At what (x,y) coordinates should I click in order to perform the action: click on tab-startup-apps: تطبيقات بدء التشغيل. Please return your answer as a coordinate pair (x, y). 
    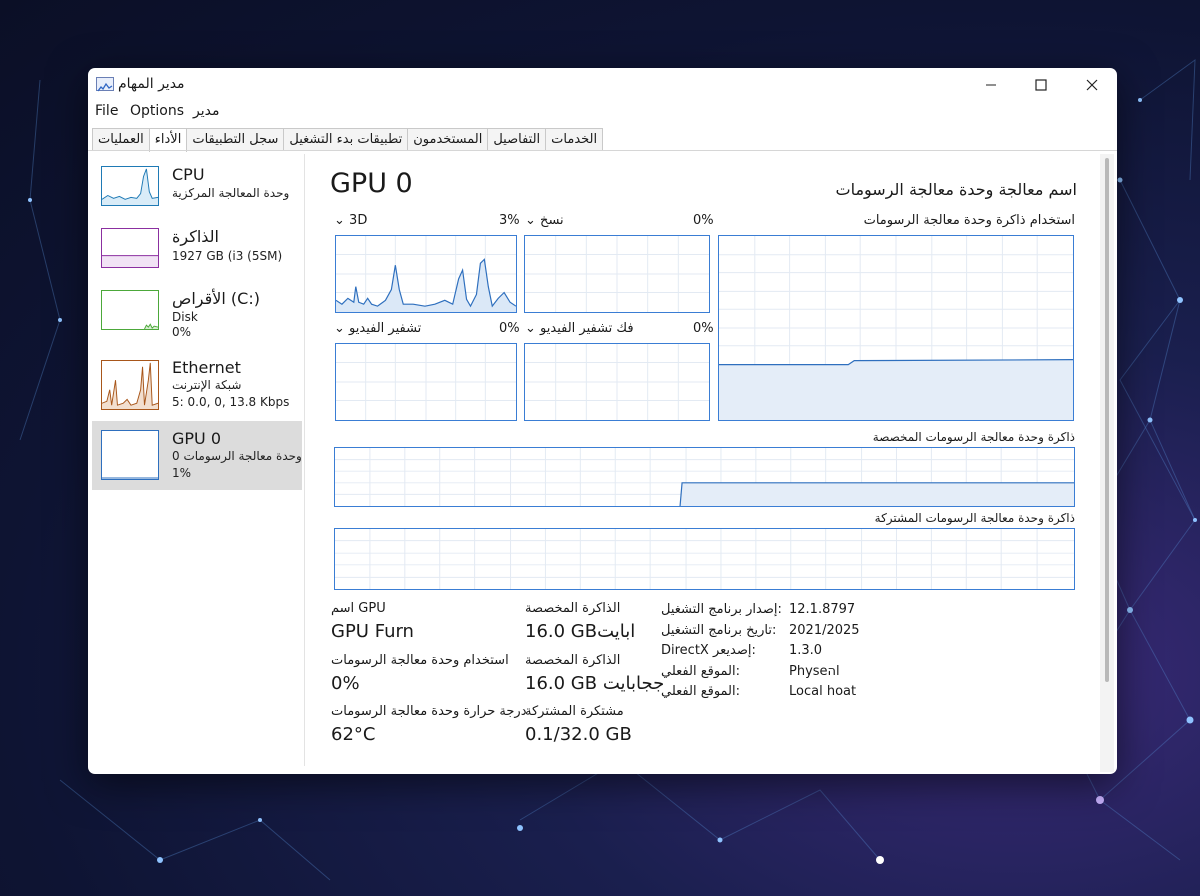
    Looking at the image, I should click on (346, 139).